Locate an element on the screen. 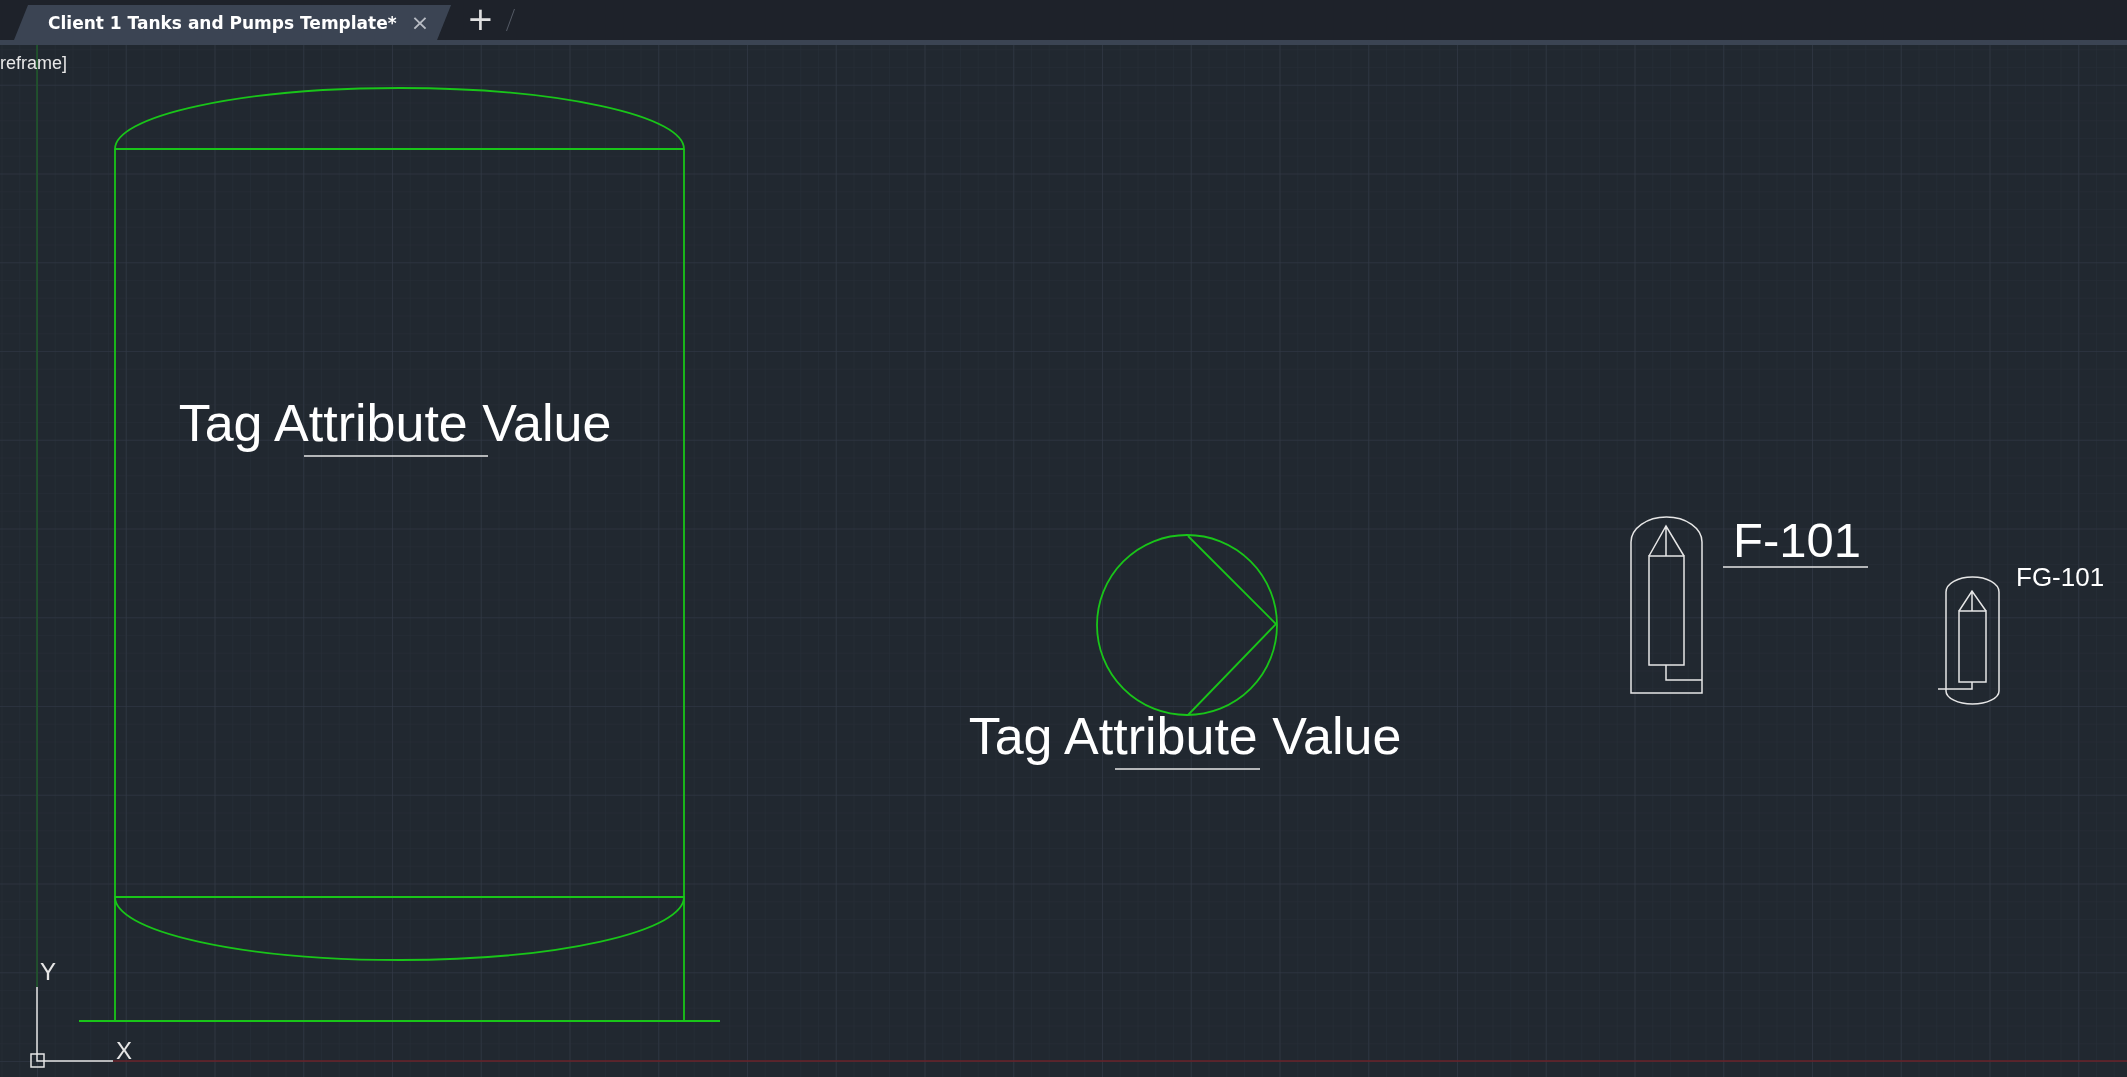 Image resolution: width=2127 pixels, height=1077 pixels. document-tab: Client 1 Tanks and Pumps Template* × is located at coordinates (233, 22).